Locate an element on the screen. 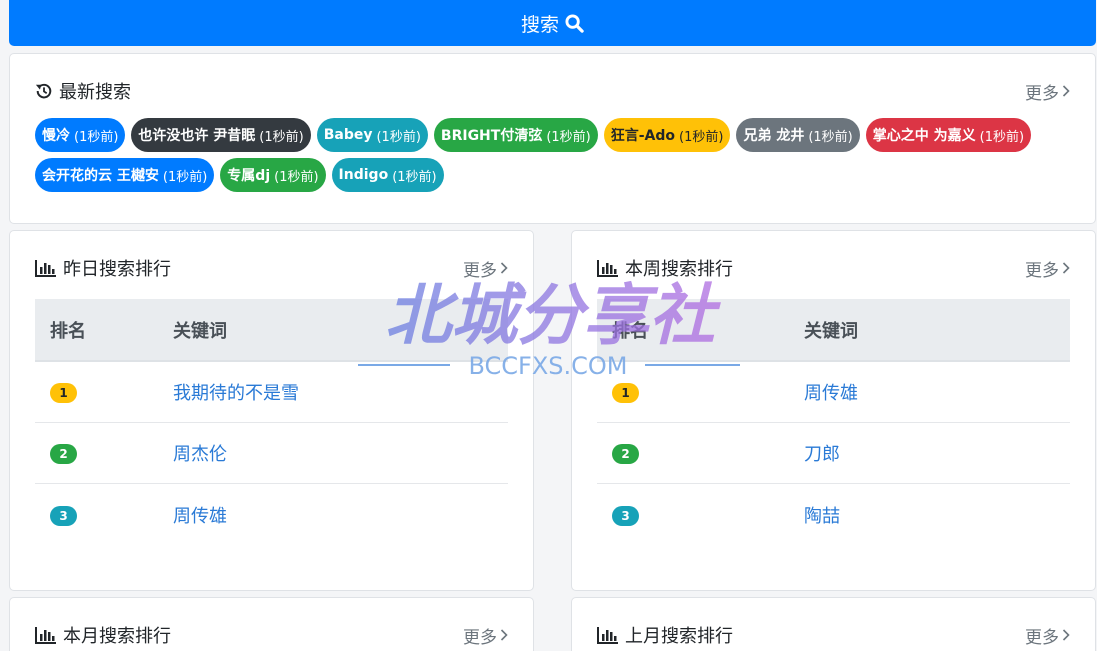 This screenshot has height=651, width=1097. keyword-link: 我期待的不是雪 is located at coordinates (236, 392).